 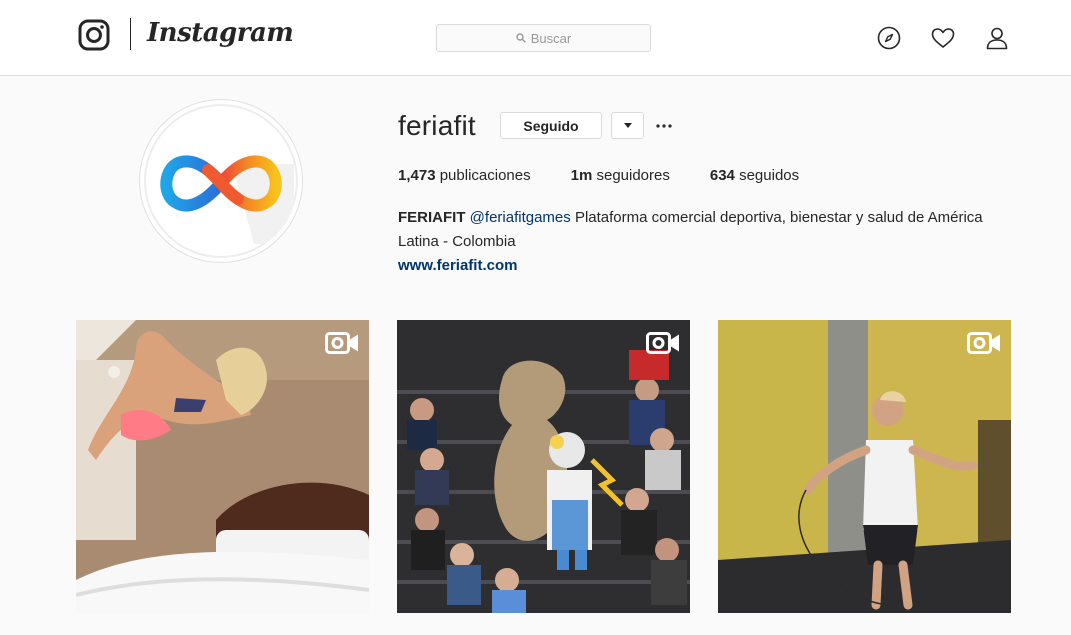 I want to click on search-input: Buscar, so click(x=543, y=38).